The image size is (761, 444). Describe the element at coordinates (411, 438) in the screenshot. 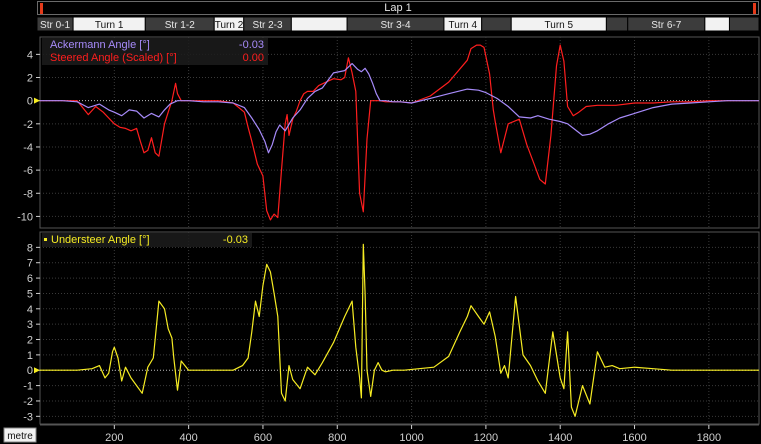

I see `x-tick-label: 1000` at that location.